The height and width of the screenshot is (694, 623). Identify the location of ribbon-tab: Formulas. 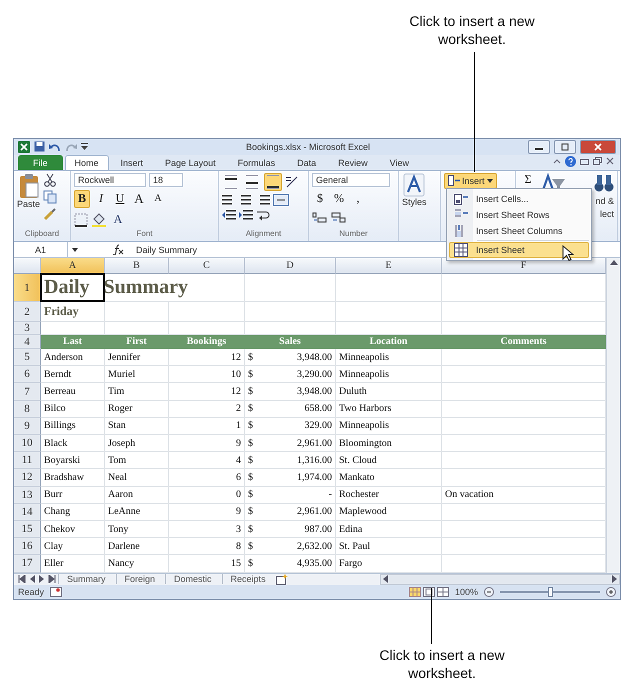
(257, 162).